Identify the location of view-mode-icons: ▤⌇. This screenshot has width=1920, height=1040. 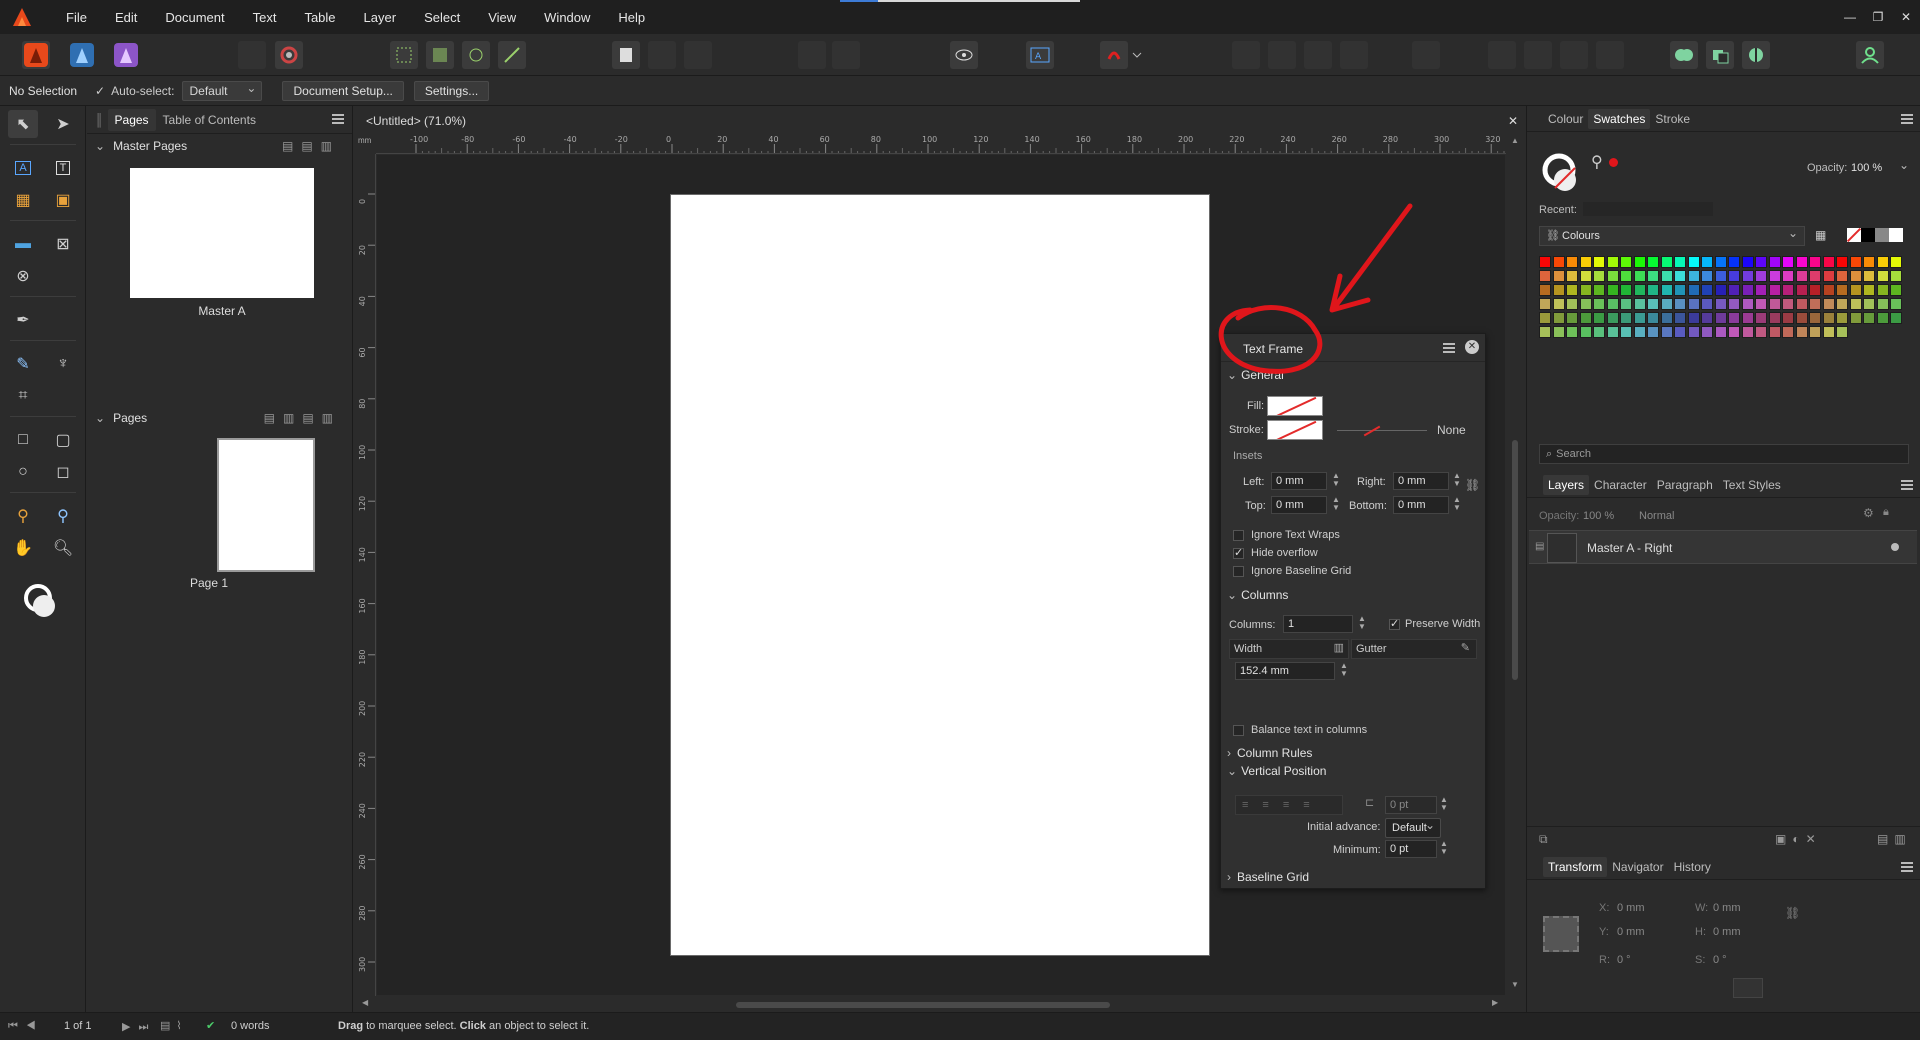
(174, 1025).